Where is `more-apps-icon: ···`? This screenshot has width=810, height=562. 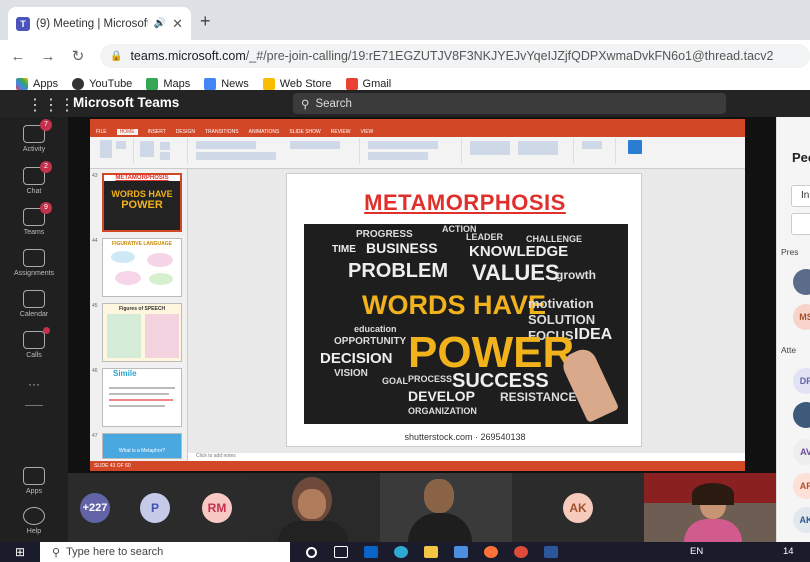 more-apps-icon: ··· is located at coordinates (34, 384).